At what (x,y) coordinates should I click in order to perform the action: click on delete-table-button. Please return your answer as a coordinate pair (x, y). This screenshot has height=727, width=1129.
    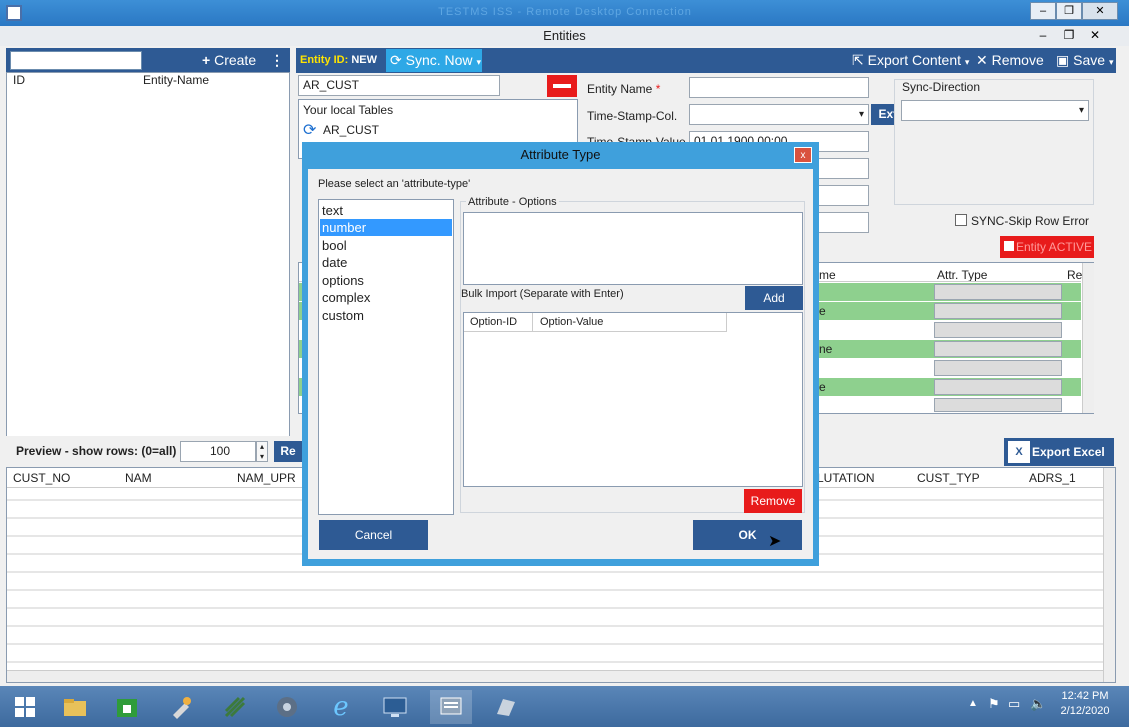
    Looking at the image, I should click on (562, 86).